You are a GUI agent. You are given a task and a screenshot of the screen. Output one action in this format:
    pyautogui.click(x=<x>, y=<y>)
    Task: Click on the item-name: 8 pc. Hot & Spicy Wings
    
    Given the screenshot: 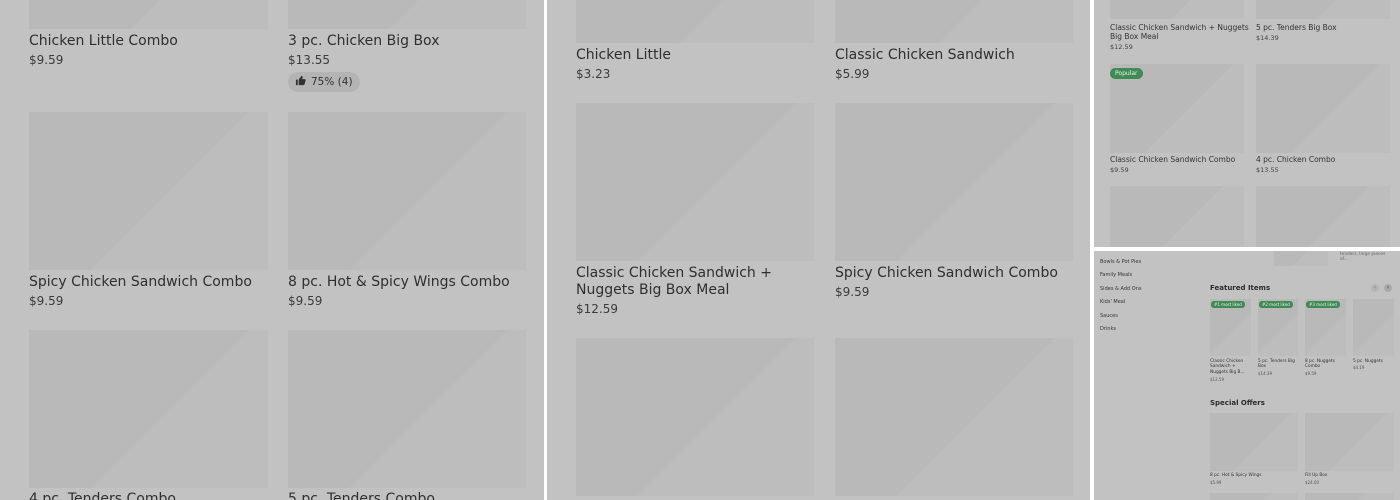 What is the action you would take?
    pyautogui.click(x=1236, y=475)
    